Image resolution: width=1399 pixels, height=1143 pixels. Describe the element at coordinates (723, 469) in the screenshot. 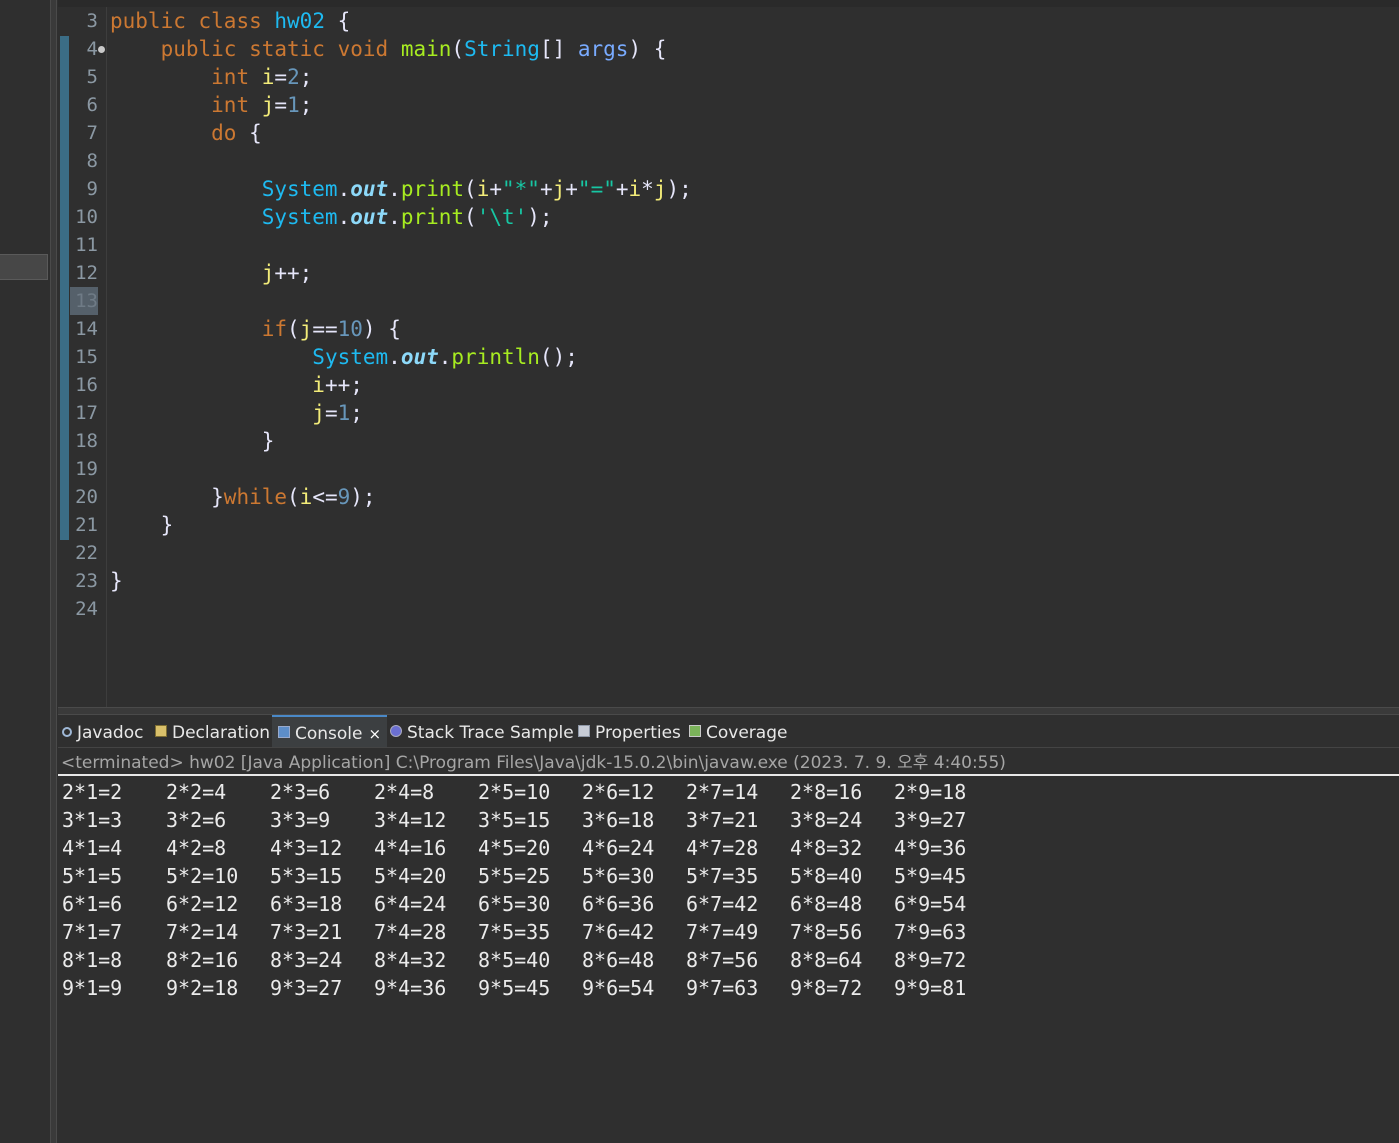

I see `code-line: 19` at that location.